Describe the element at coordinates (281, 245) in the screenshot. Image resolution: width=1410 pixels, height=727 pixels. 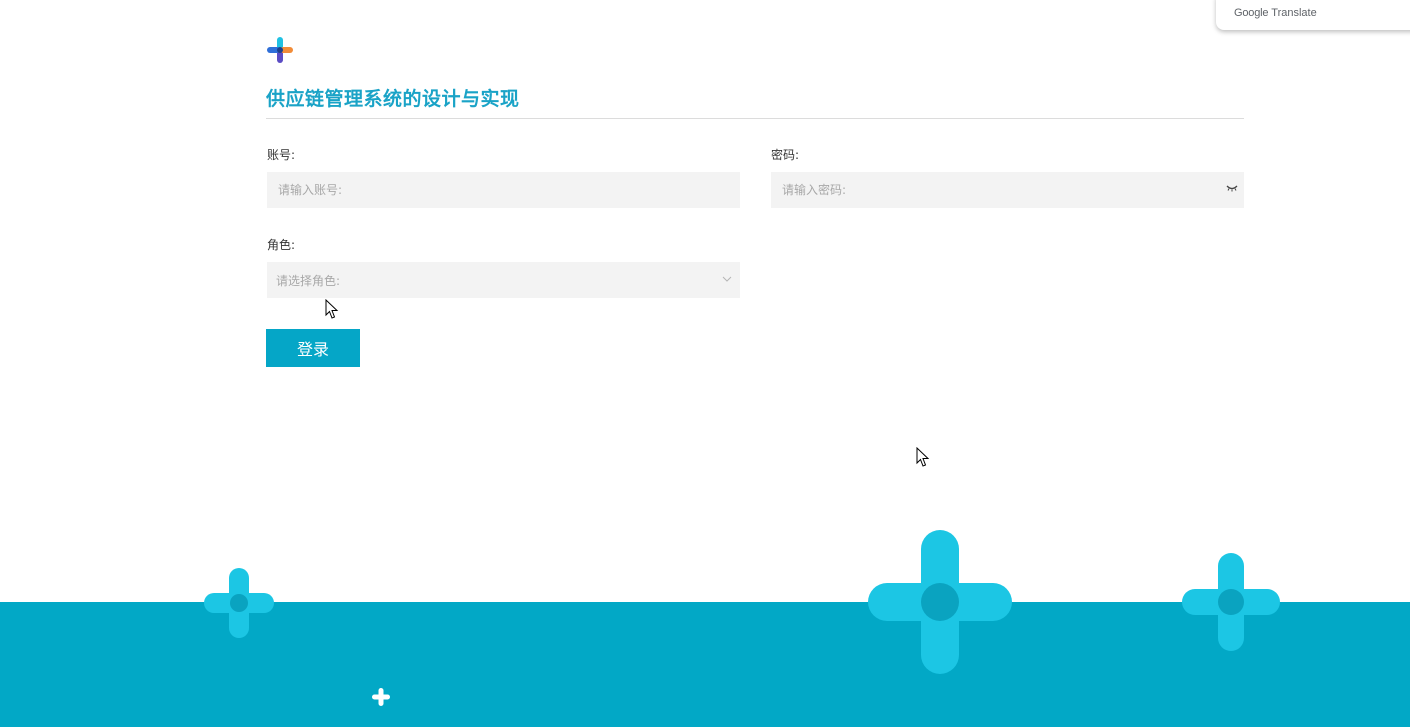
I see `role-label: 角色:` at that location.